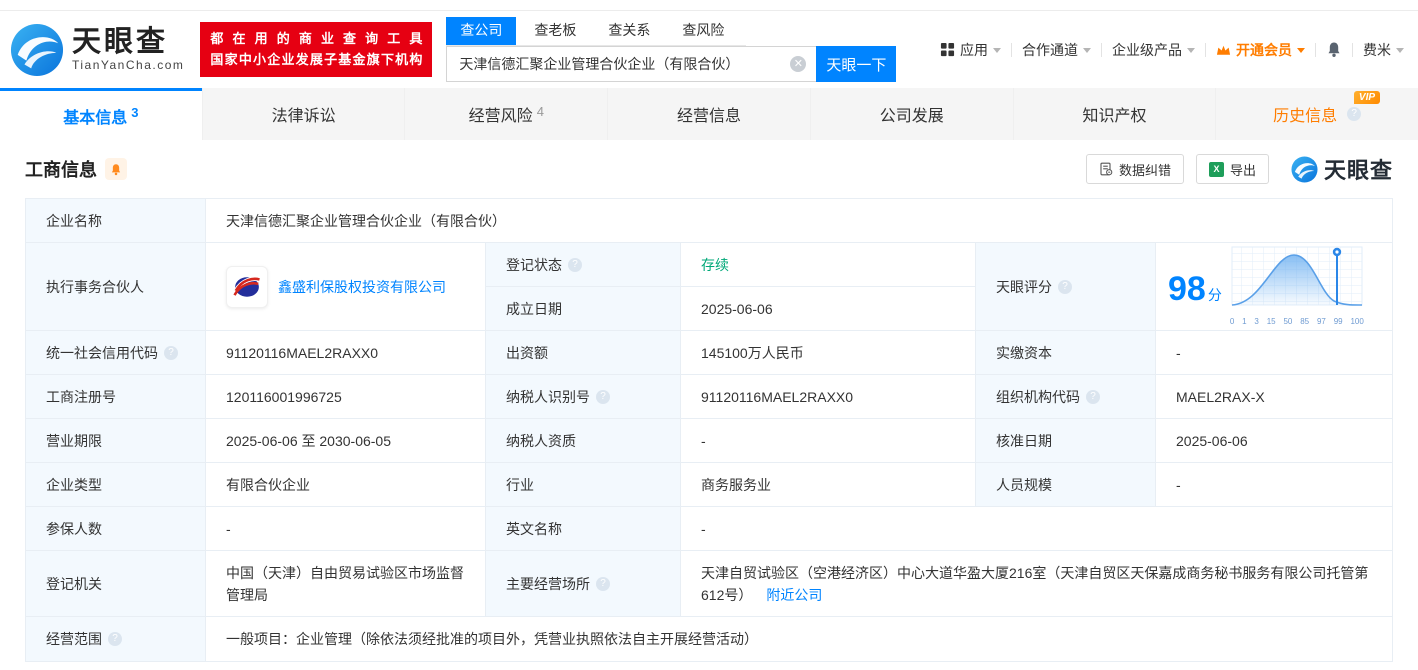 This screenshot has height=670, width=1418. What do you see at coordinates (856, 64) in the screenshot?
I see `search-button: 天眼一下` at bounding box center [856, 64].